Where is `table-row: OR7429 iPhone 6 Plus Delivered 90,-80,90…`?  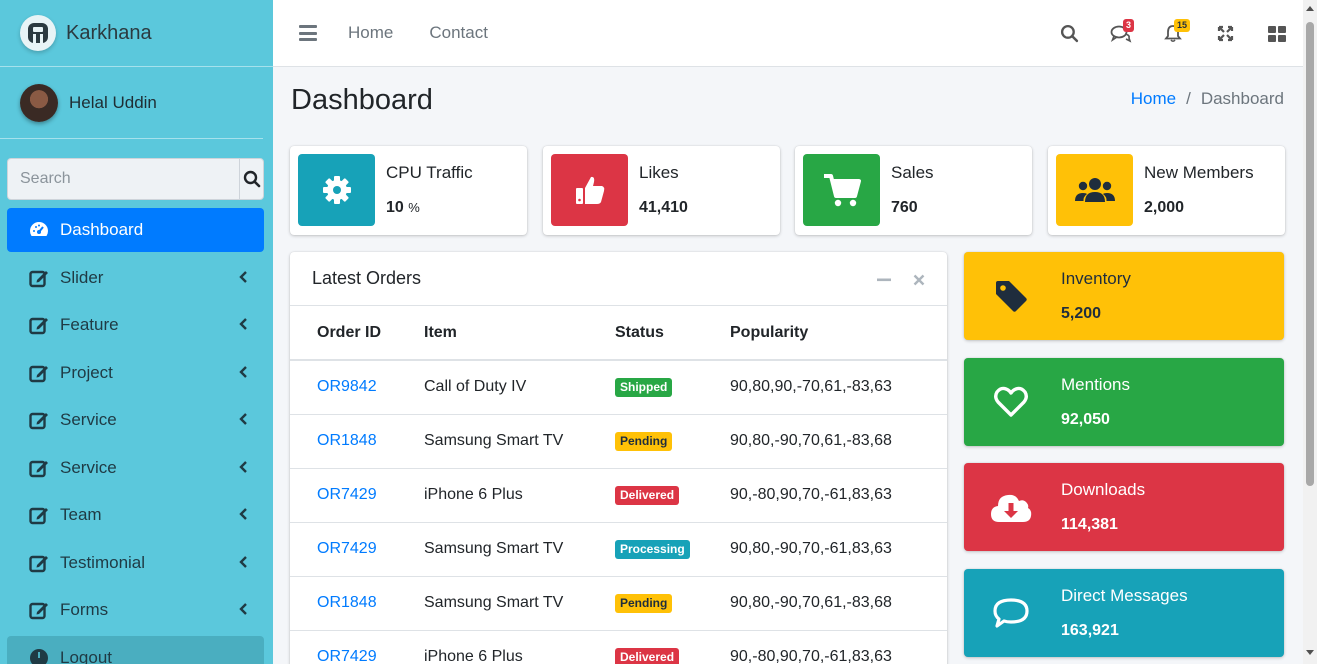 table-row: OR7429 iPhone 6 Plus Delivered 90,-80,90… is located at coordinates (618, 647).